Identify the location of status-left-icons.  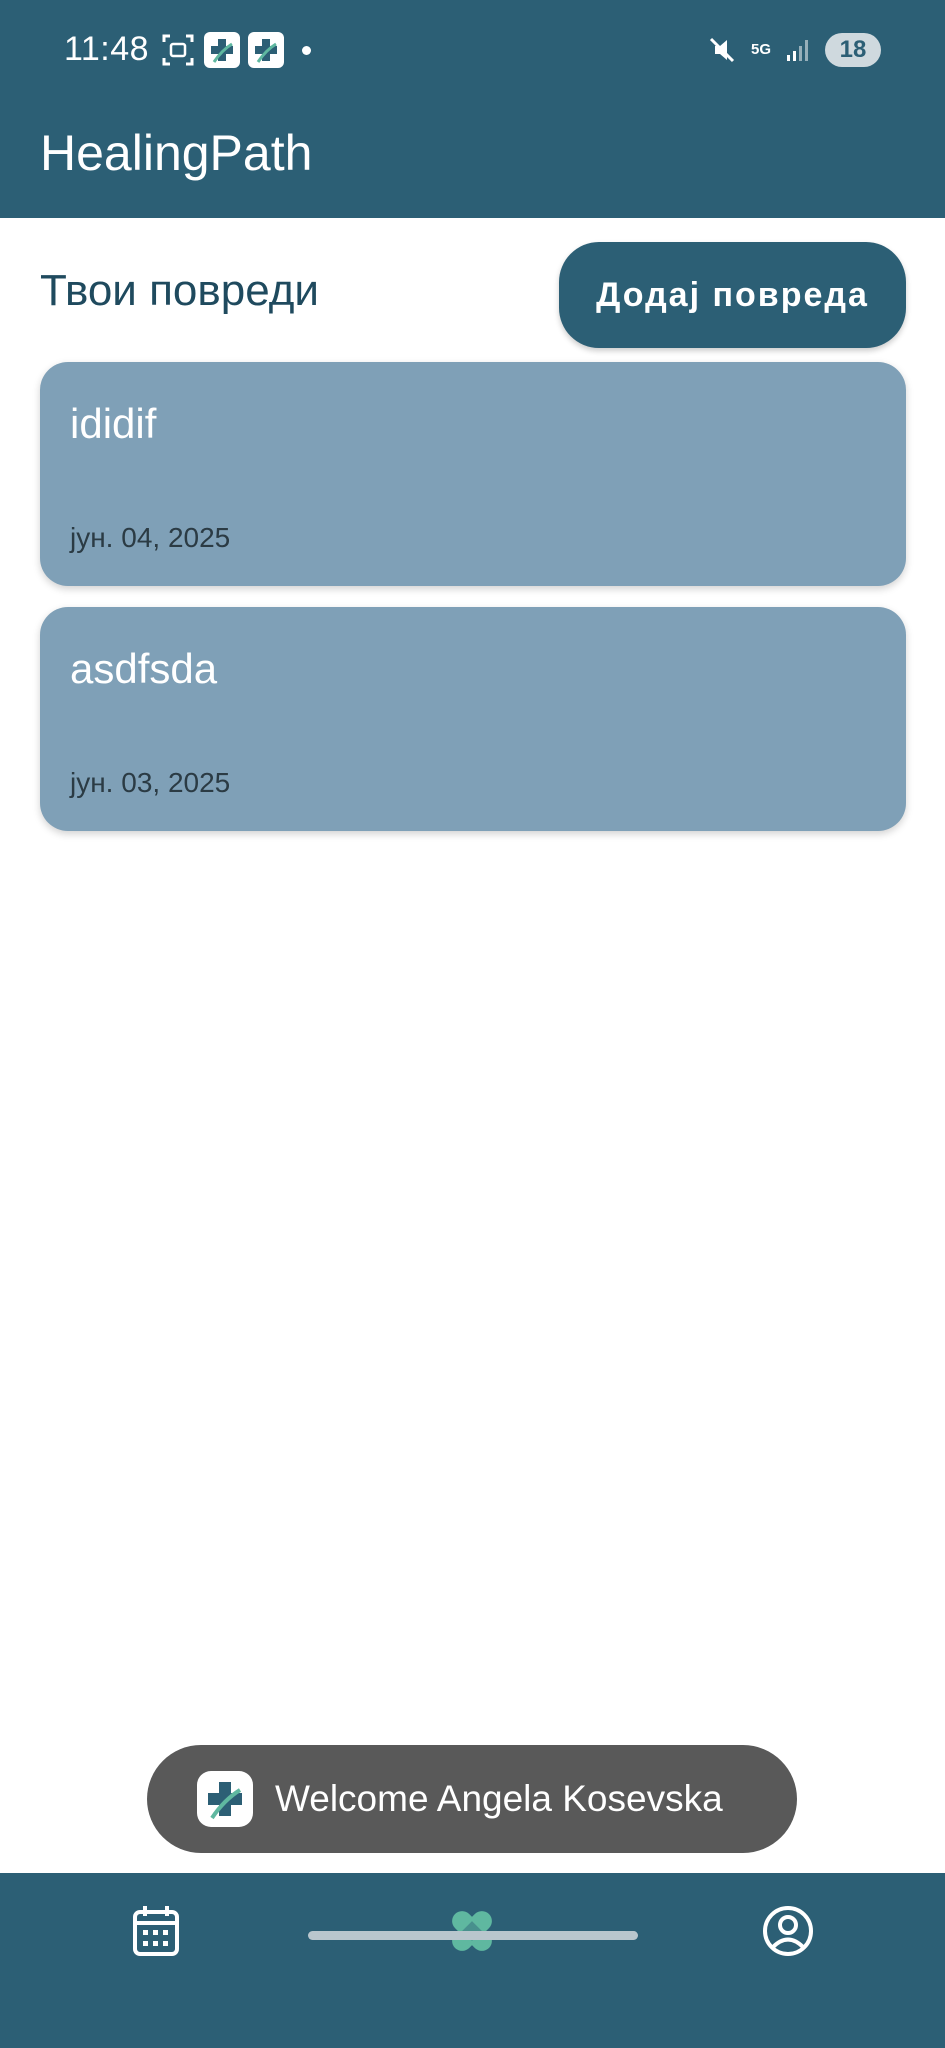
(235, 50).